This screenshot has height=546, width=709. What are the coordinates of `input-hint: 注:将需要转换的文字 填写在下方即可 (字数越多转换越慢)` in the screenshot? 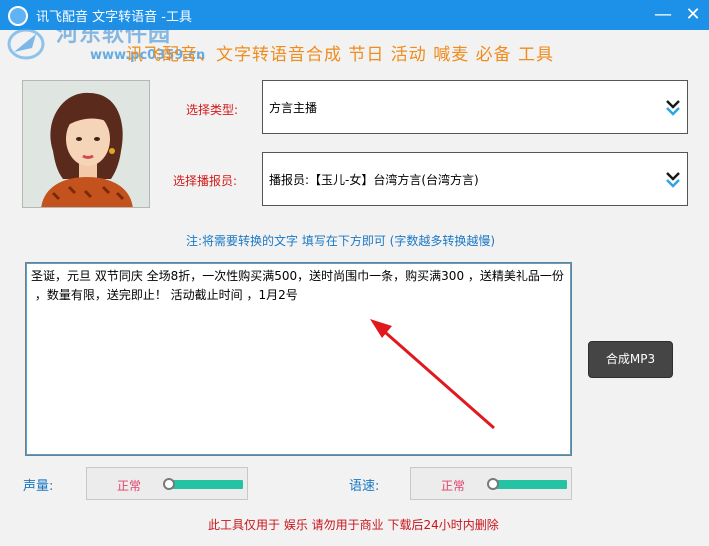 It's located at (341, 241).